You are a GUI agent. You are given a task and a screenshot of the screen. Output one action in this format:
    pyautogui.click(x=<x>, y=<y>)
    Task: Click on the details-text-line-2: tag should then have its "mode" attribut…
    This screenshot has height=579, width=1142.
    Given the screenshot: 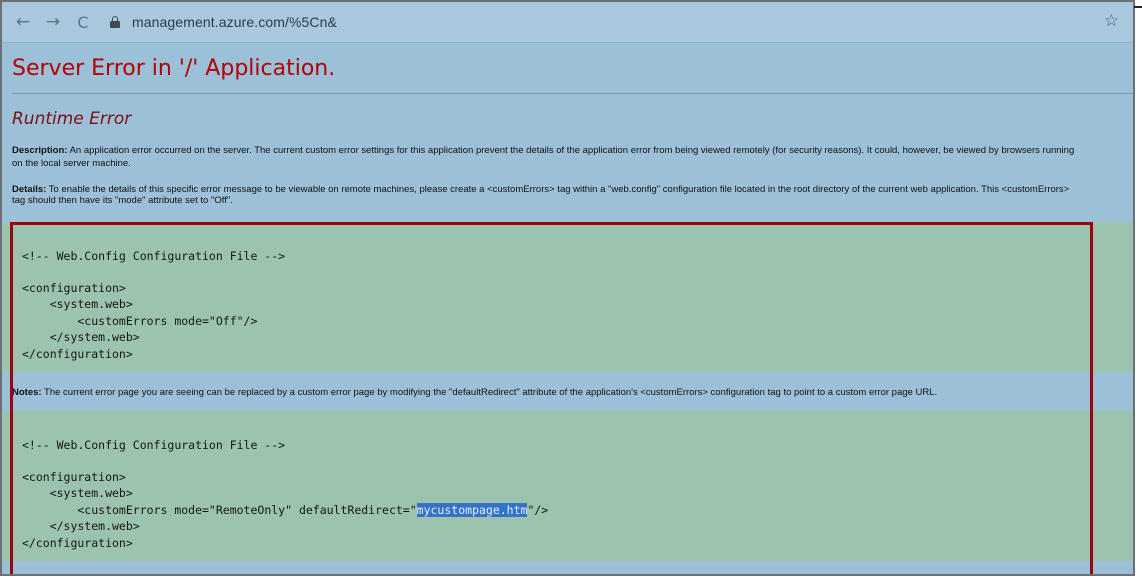 What is the action you would take?
    pyautogui.click(x=122, y=200)
    